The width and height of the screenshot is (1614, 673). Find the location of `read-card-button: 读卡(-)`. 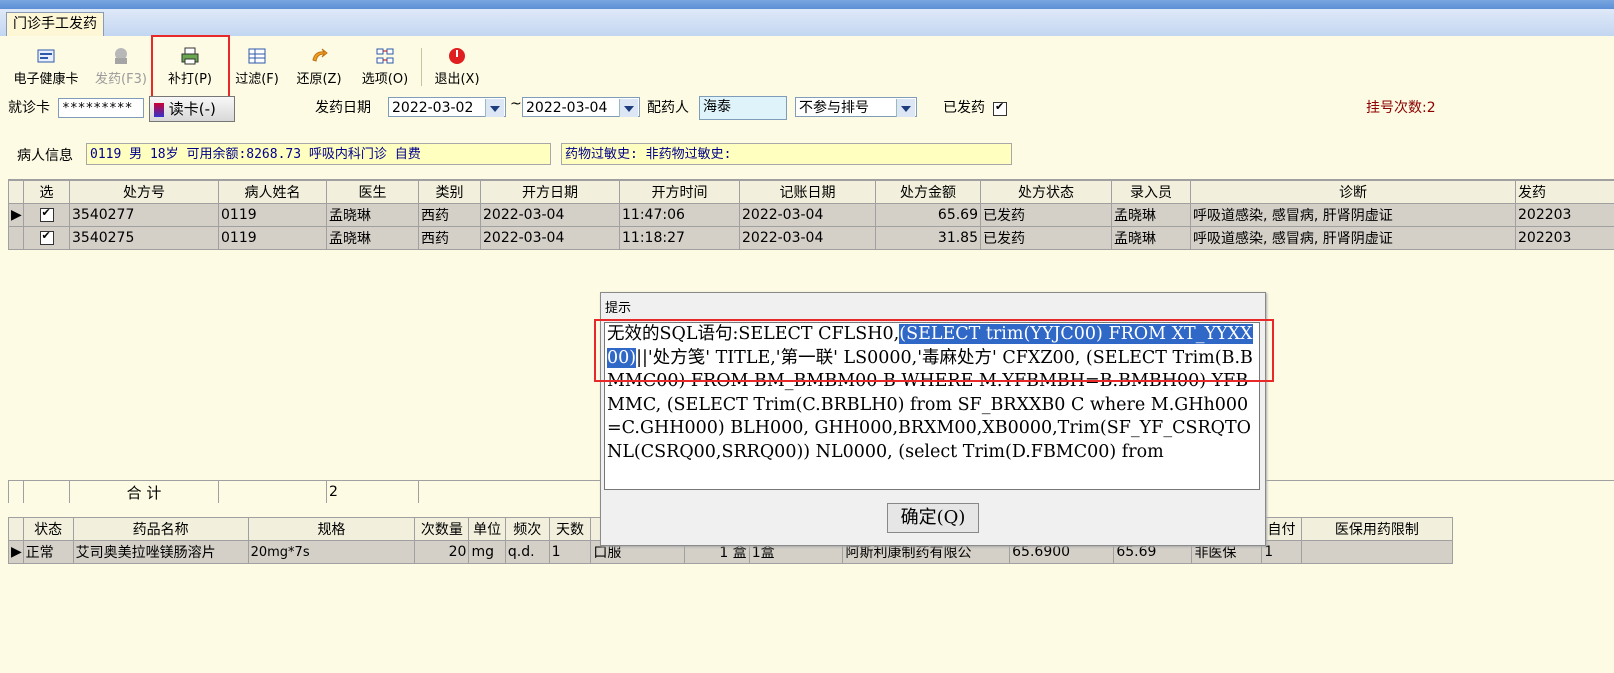

read-card-button: 读卡(-) is located at coordinates (192, 109).